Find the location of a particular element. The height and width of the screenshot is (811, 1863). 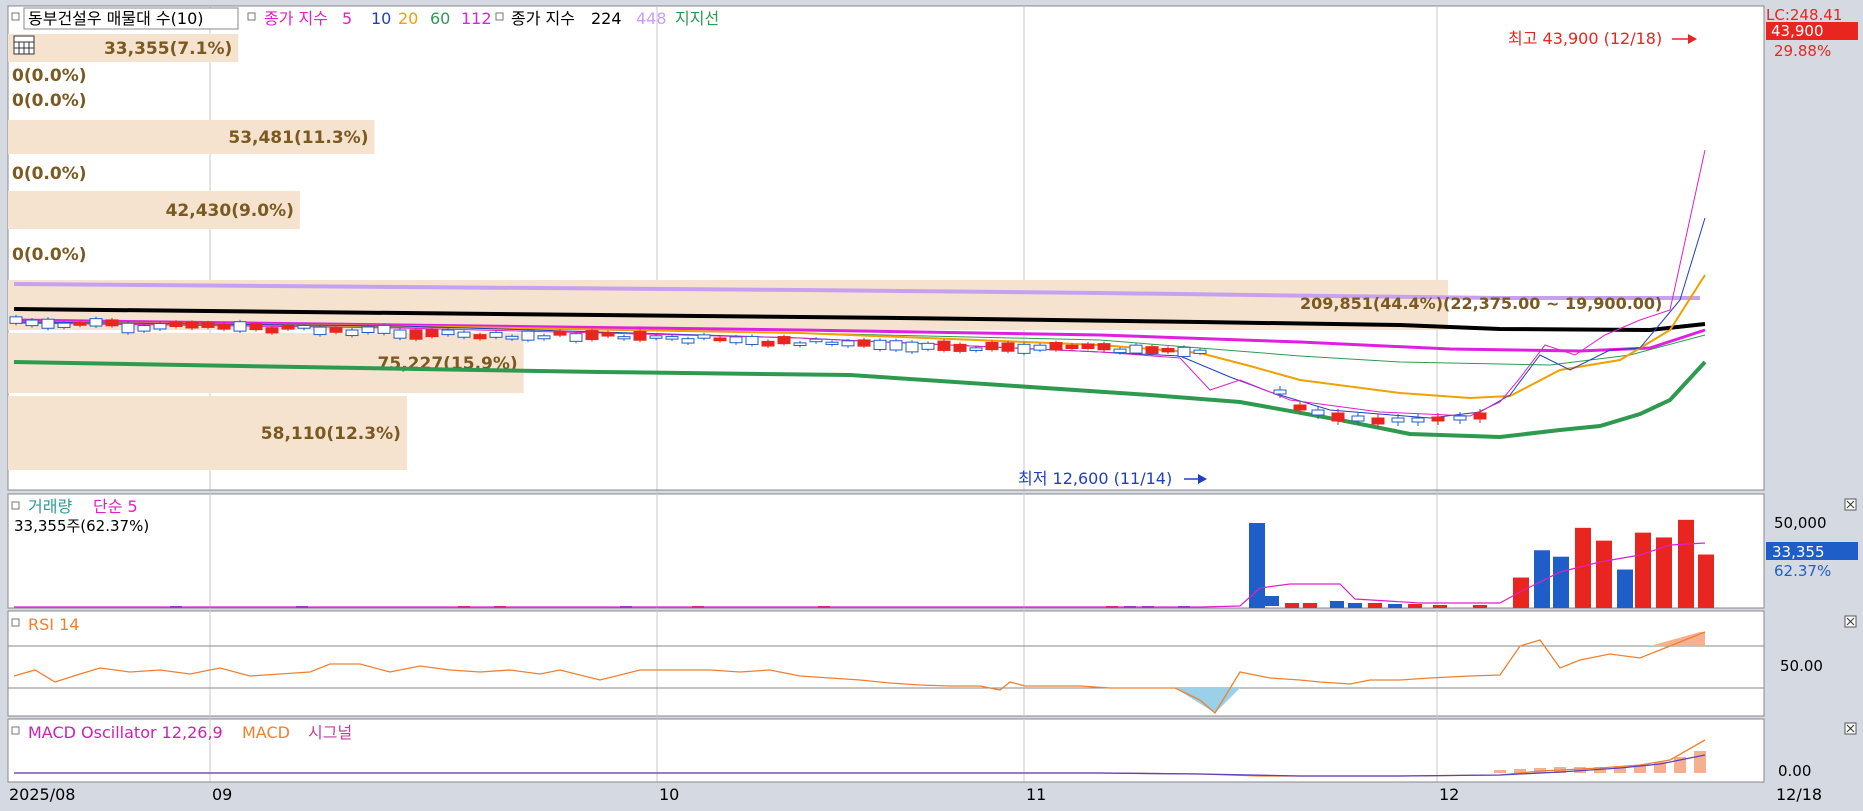

current-pct-label: 29.88% is located at coordinates (1802, 51).